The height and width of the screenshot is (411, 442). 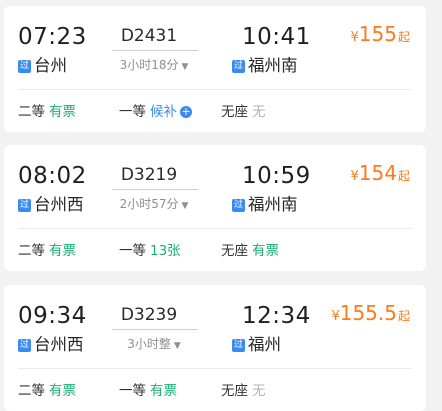 I want to click on price: ¥154 起, so click(x=380, y=173).